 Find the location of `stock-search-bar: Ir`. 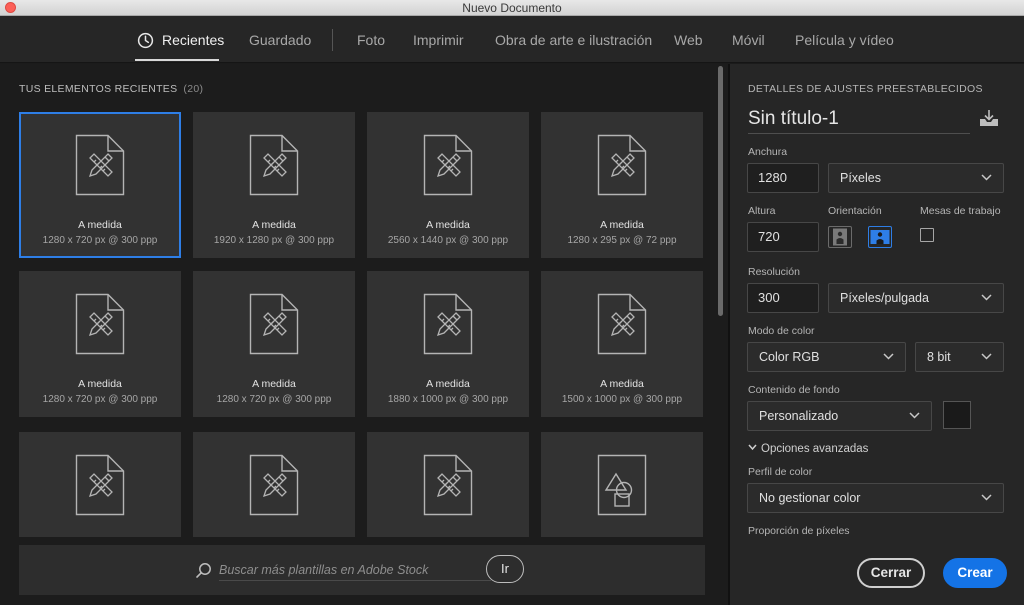

stock-search-bar: Ir is located at coordinates (362, 570).